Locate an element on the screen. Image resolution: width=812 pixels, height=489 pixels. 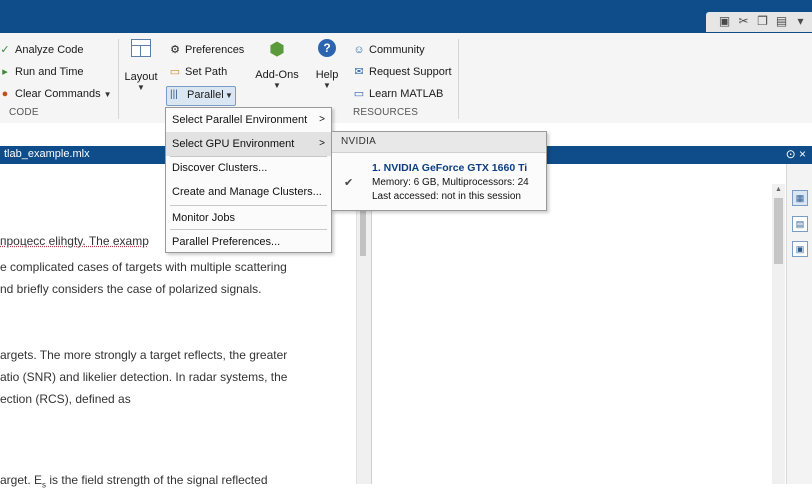
gpu-last-accessed: Last accessed: not in this session is located at coordinates (446, 196).